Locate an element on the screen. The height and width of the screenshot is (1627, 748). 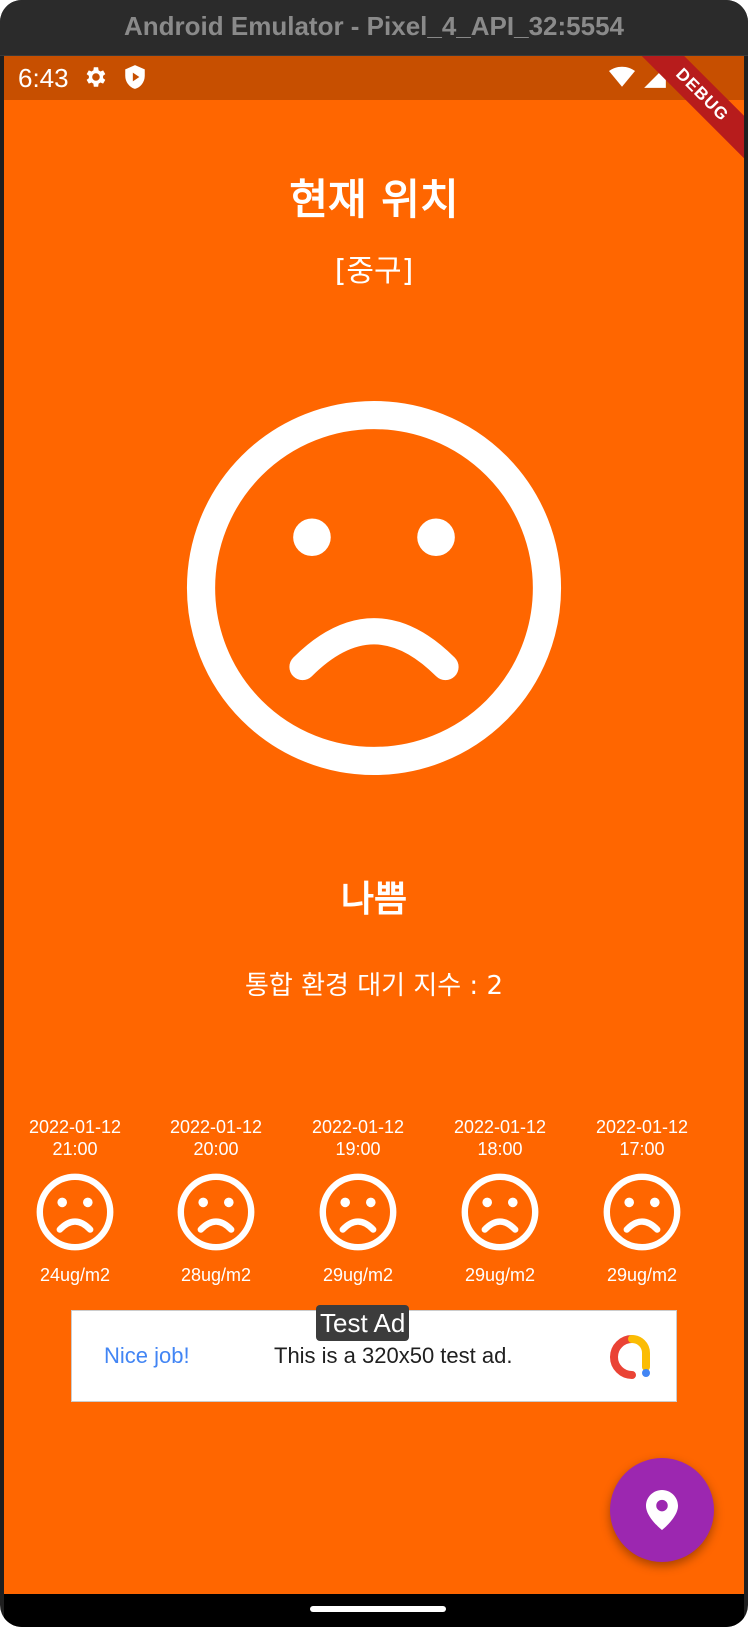
forecast-item: 2022-01-12 18:00 29ug/m2 is located at coordinates (500, 1201).